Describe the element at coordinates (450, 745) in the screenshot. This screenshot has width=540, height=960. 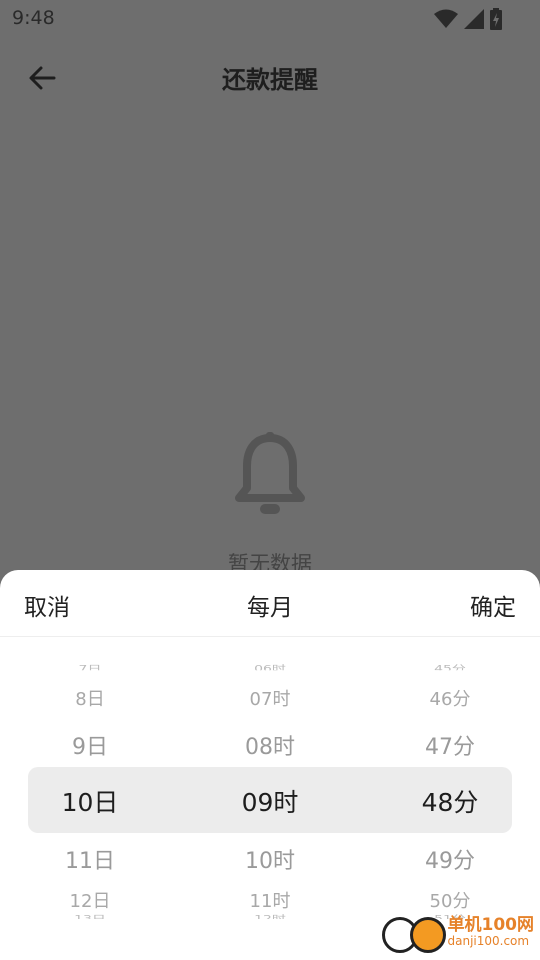
I see `minute-option: 47分` at that location.